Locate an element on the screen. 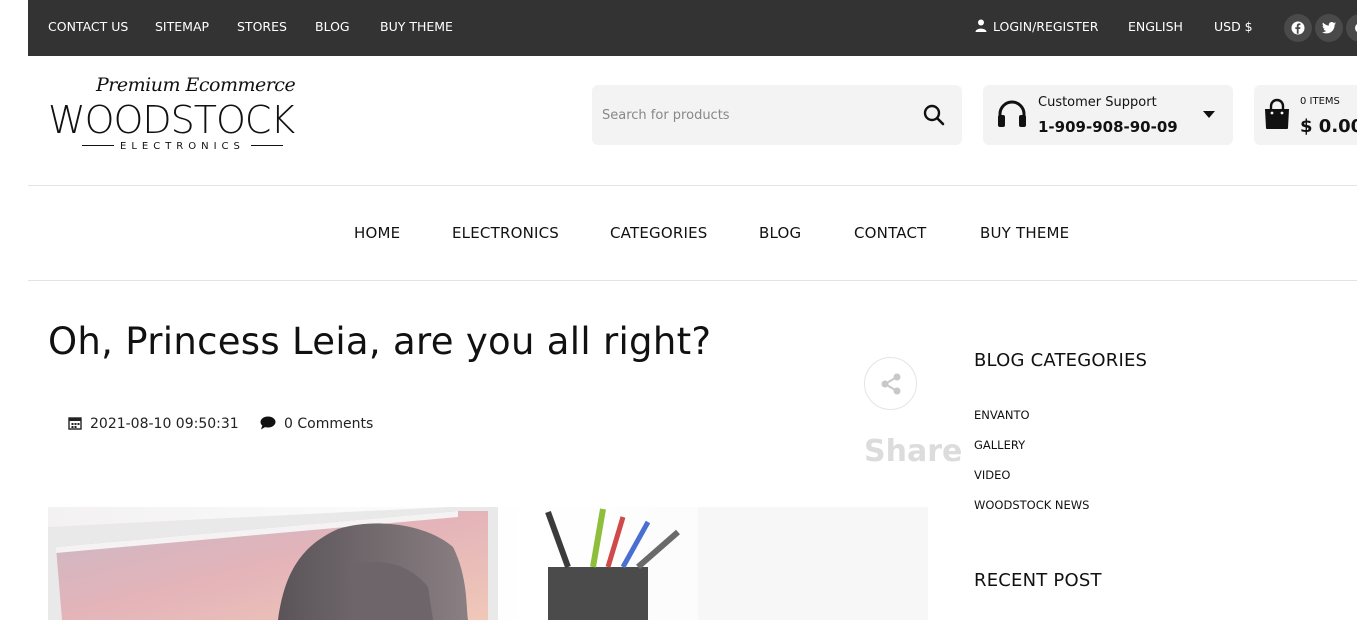 The height and width of the screenshot is (620, 1357). share-button is located at coordinates (890, 383).